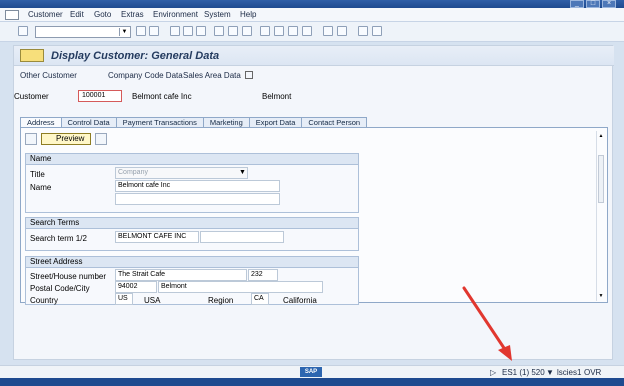 Image resolution: width=624 pixels, height=386 pixels. Describe the element at coordinates (41, 187) in the screenshot. I see `name-label: Name` at that location.